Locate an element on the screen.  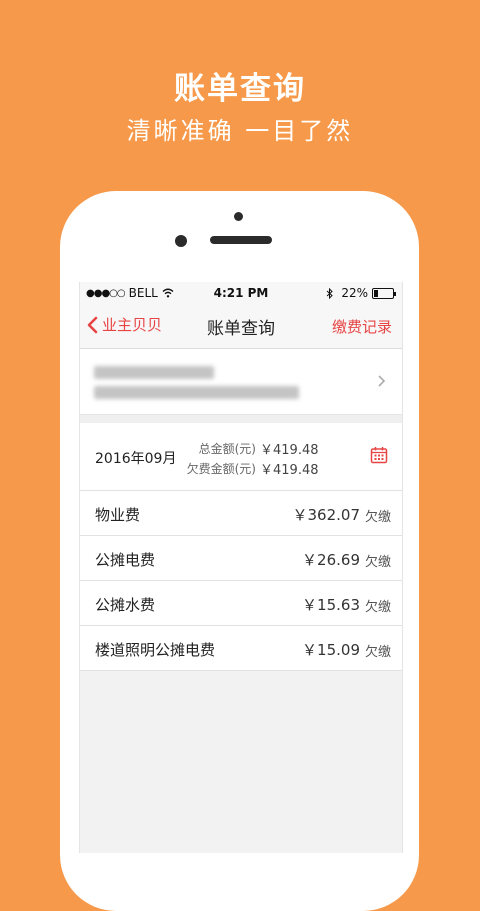
battery-level is located at coordinates (376, 293).